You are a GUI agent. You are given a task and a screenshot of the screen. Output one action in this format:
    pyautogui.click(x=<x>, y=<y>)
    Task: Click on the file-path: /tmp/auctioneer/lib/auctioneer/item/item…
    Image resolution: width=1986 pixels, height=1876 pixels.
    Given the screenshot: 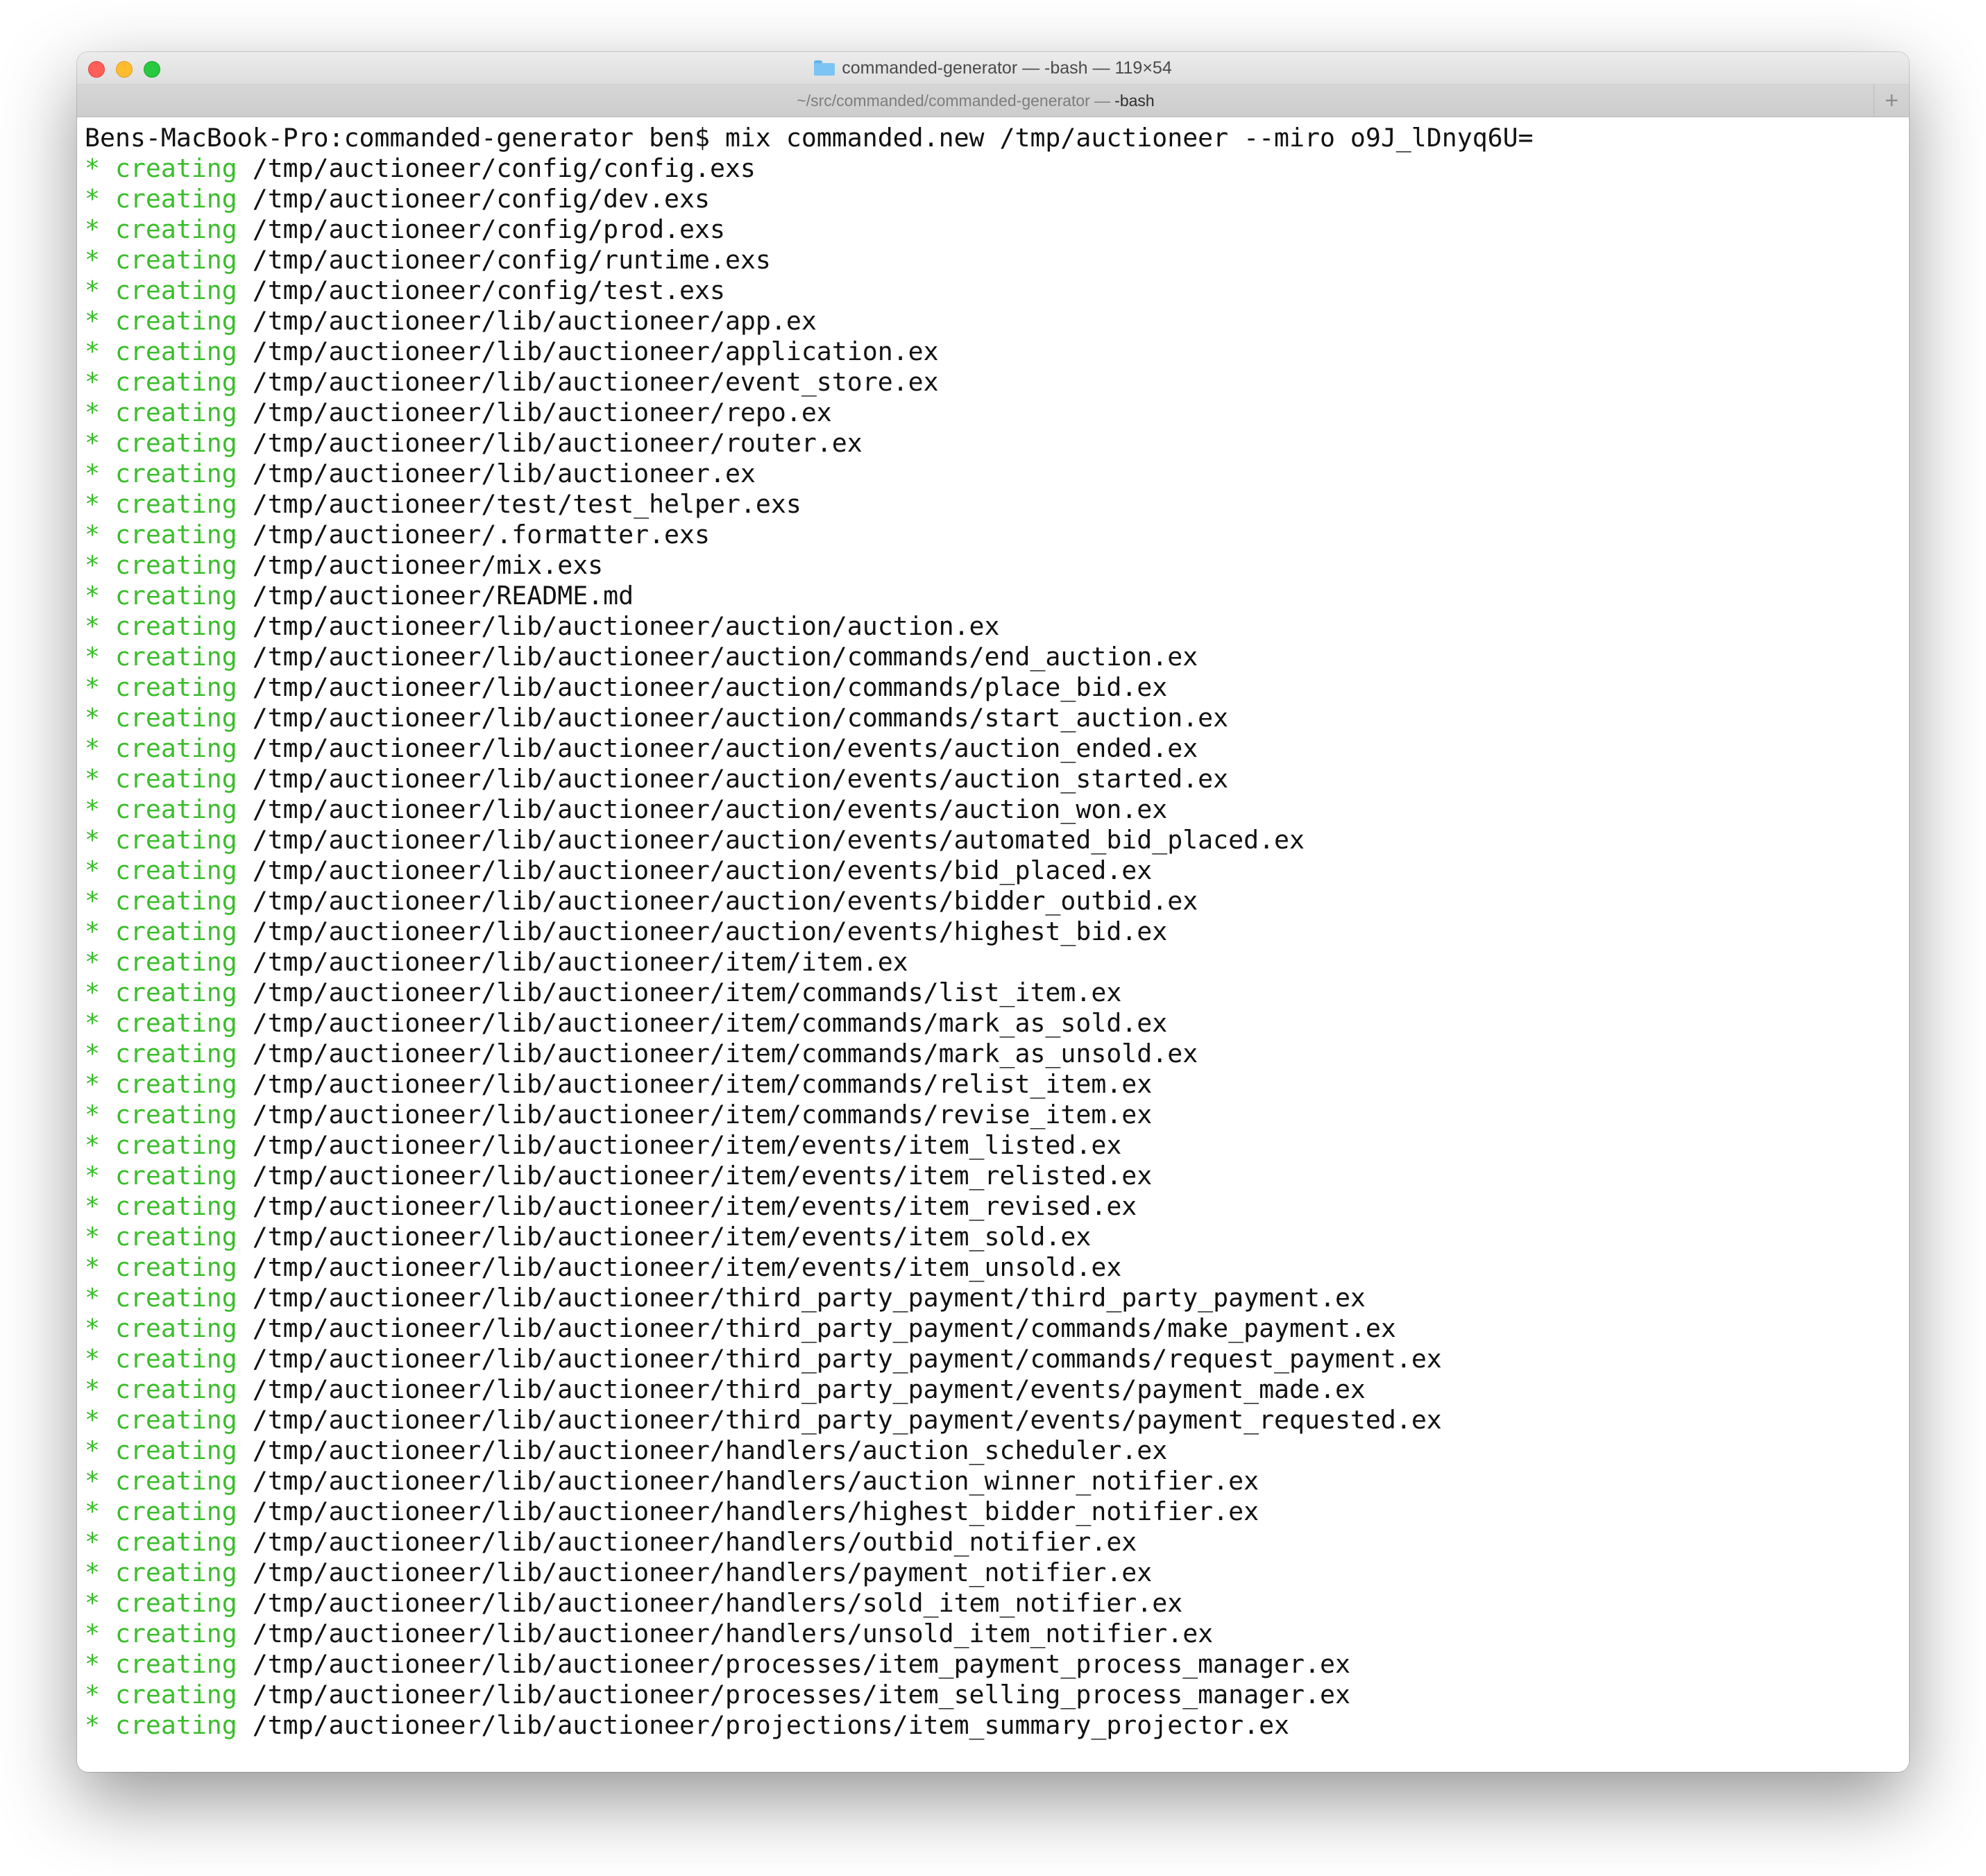 What is the action you would take?
    pyautogui.click(x=580, y=962)
    